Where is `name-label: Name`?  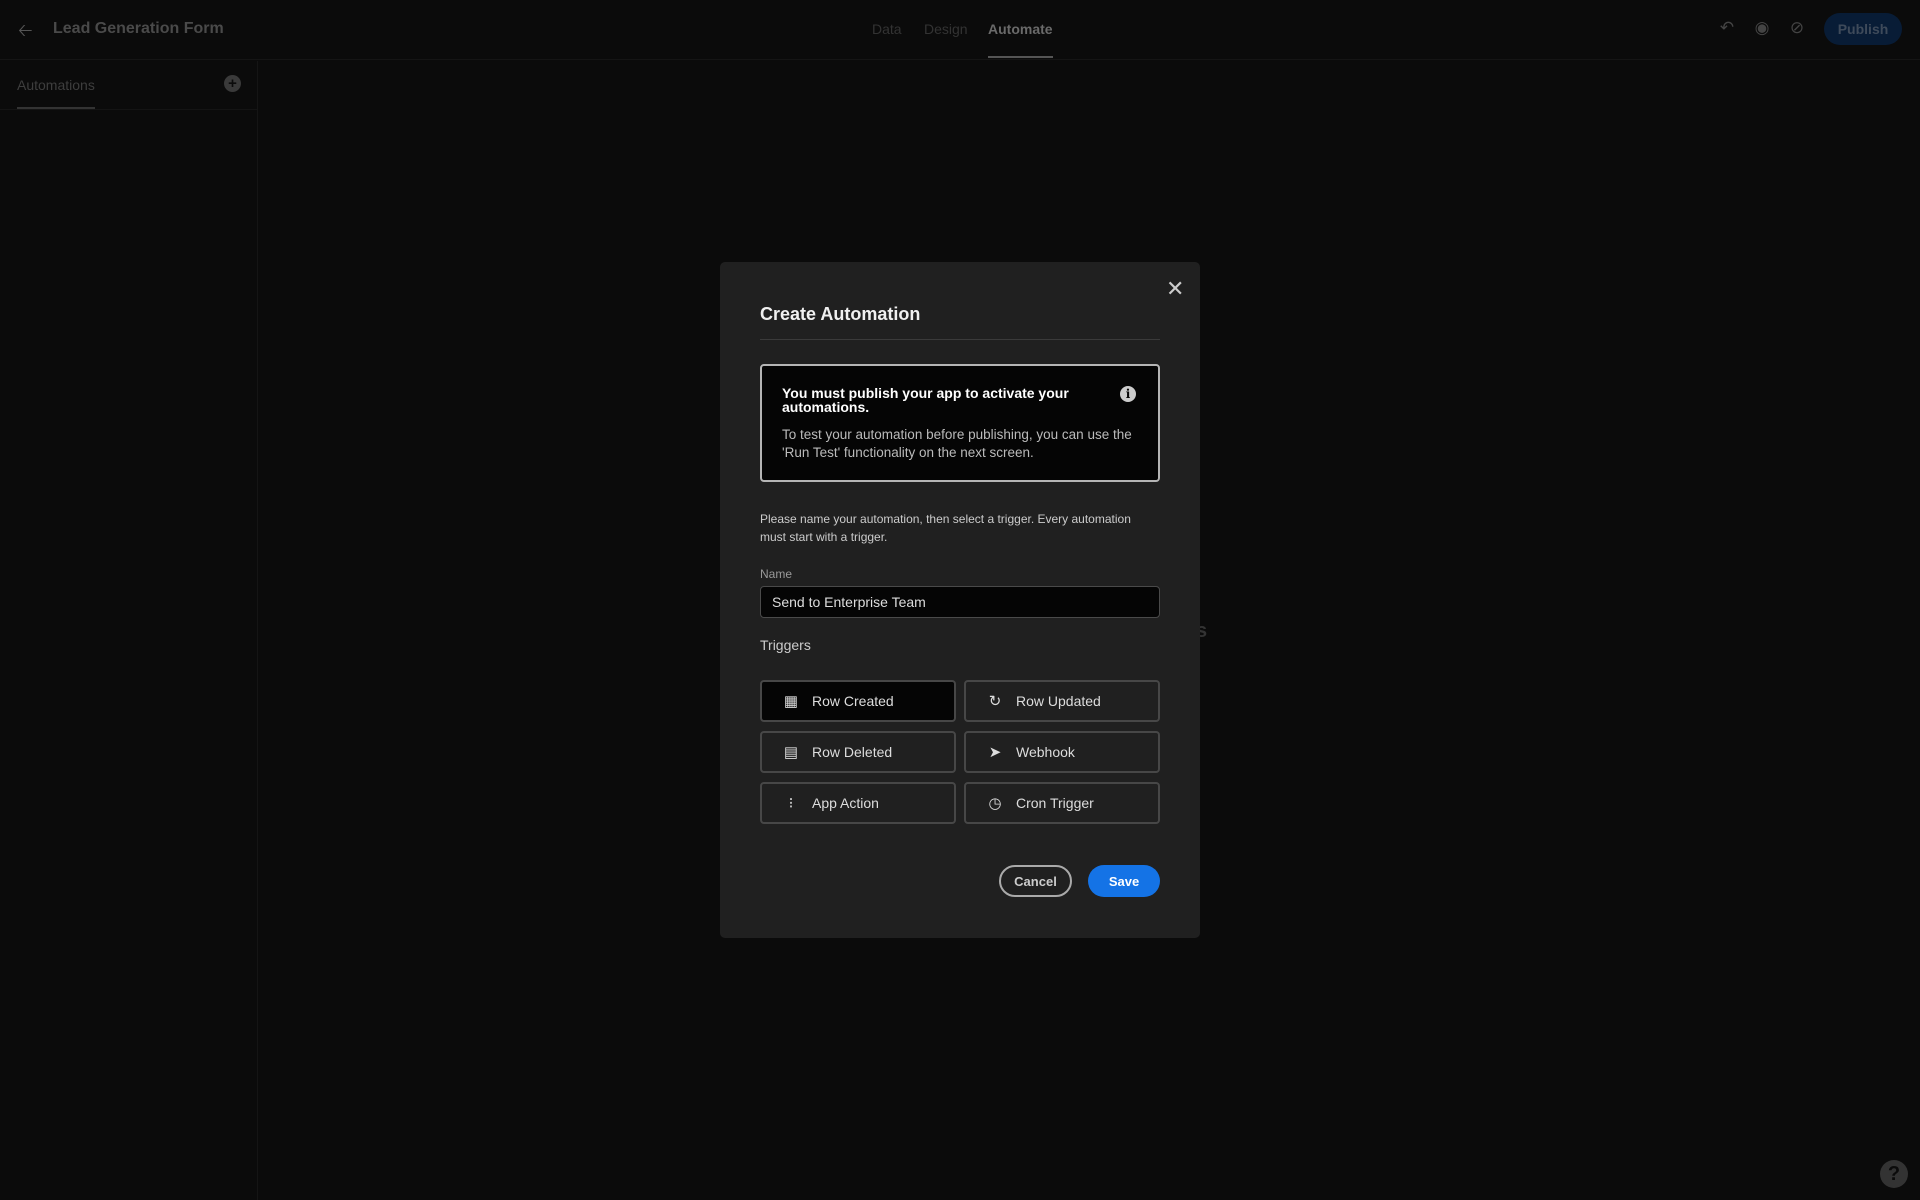 name-label: Name is located at coordinates (776, 574).